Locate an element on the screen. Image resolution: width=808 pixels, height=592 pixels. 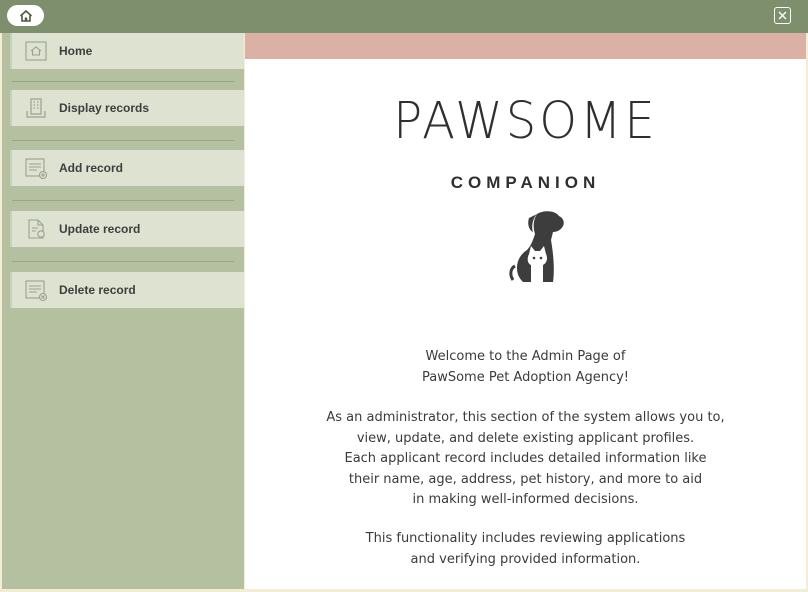
sidebar-item-label: Home is located at coordinates (76, 51).